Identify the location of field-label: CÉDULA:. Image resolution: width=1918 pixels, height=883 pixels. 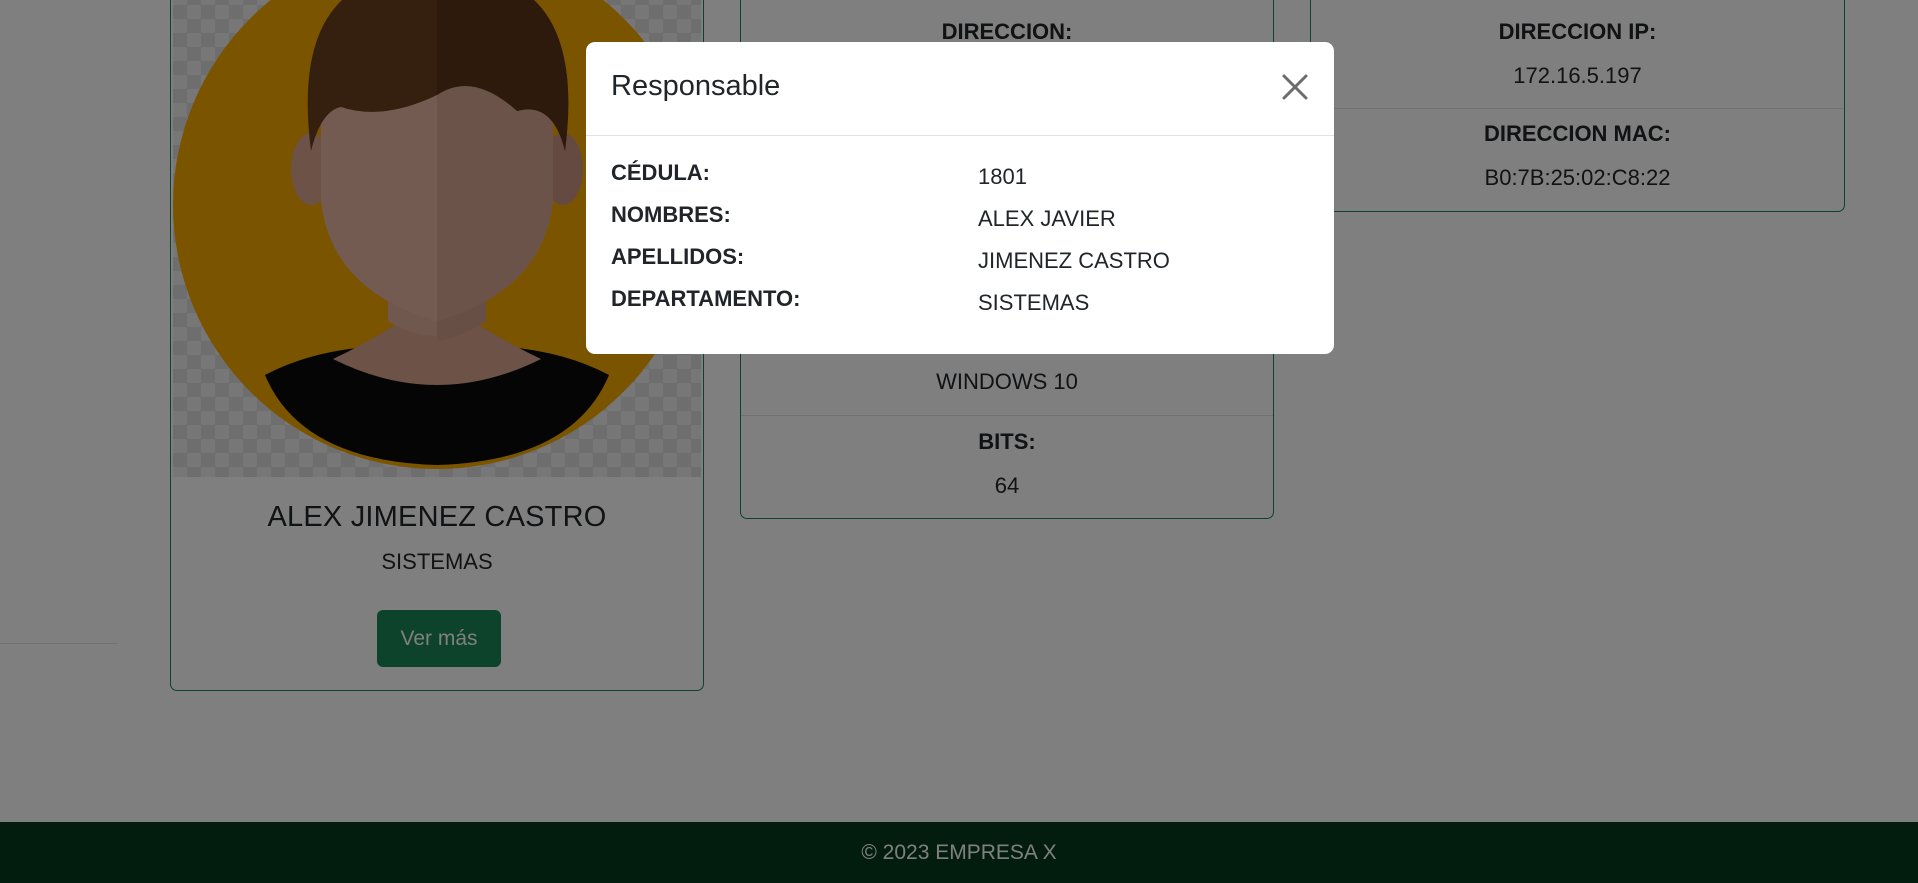
(660, 172).